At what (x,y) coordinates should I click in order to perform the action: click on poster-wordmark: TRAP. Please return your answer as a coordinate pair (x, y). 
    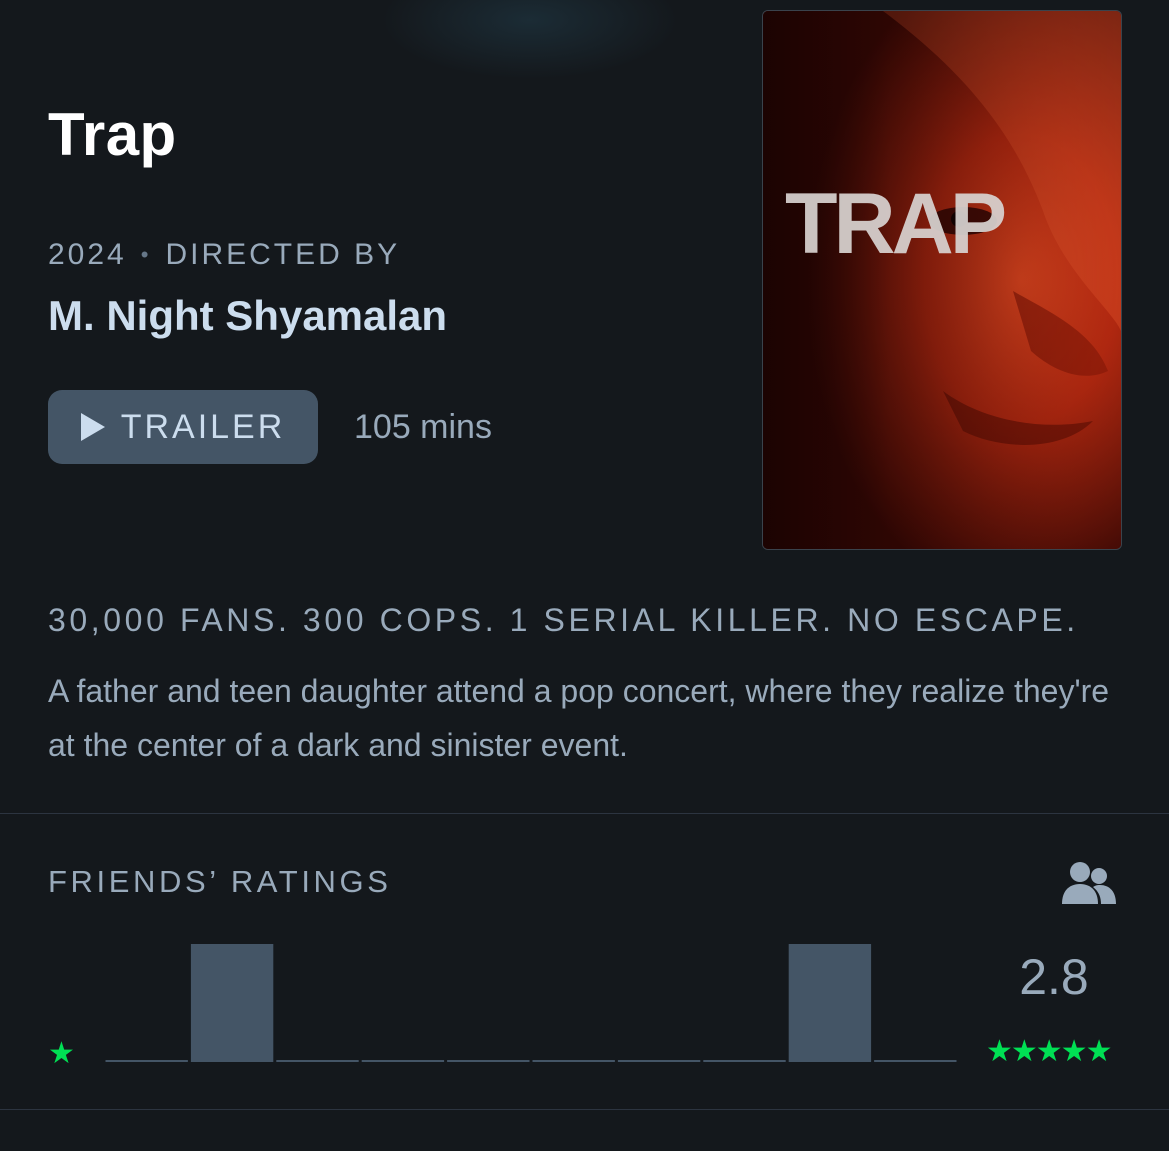
    Looking at the image, I should click on (895, 224).